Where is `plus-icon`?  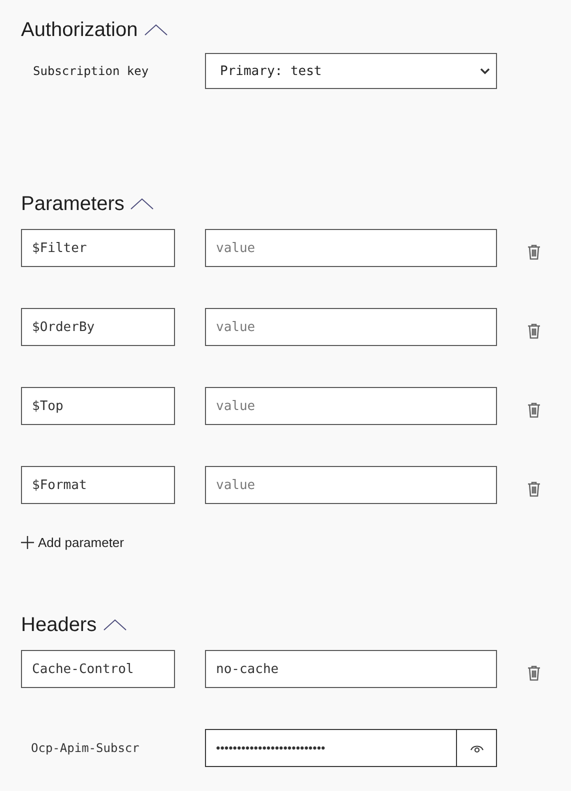 plus-icon is located at coordinates (27, 542).